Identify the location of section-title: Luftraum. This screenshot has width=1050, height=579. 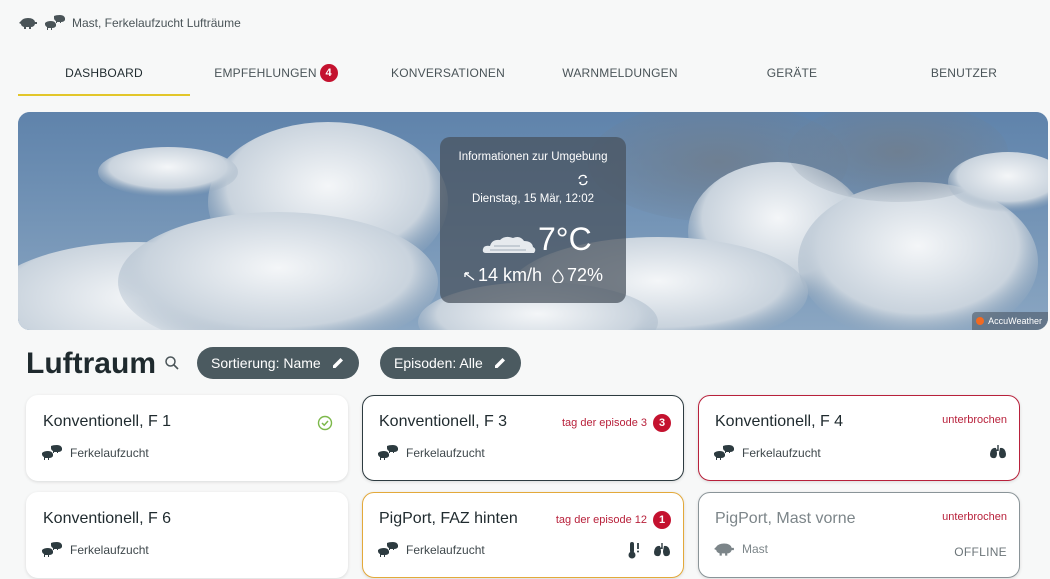
(91, 363).